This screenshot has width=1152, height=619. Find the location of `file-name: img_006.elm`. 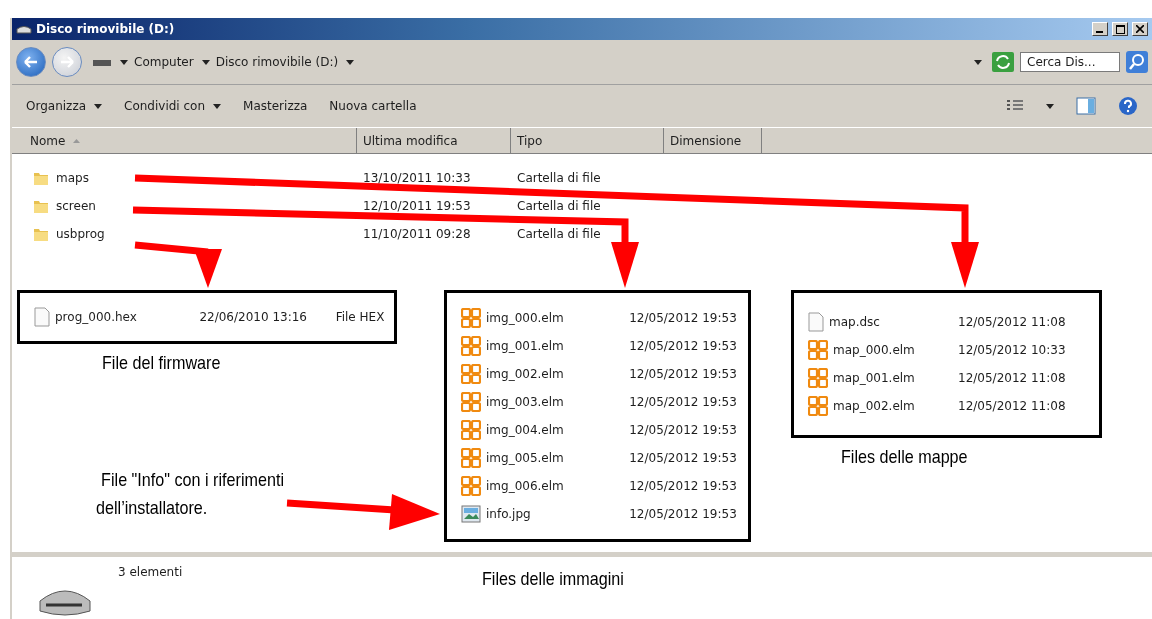

file-name: img_006.elm is located at coordinates (525, 486).